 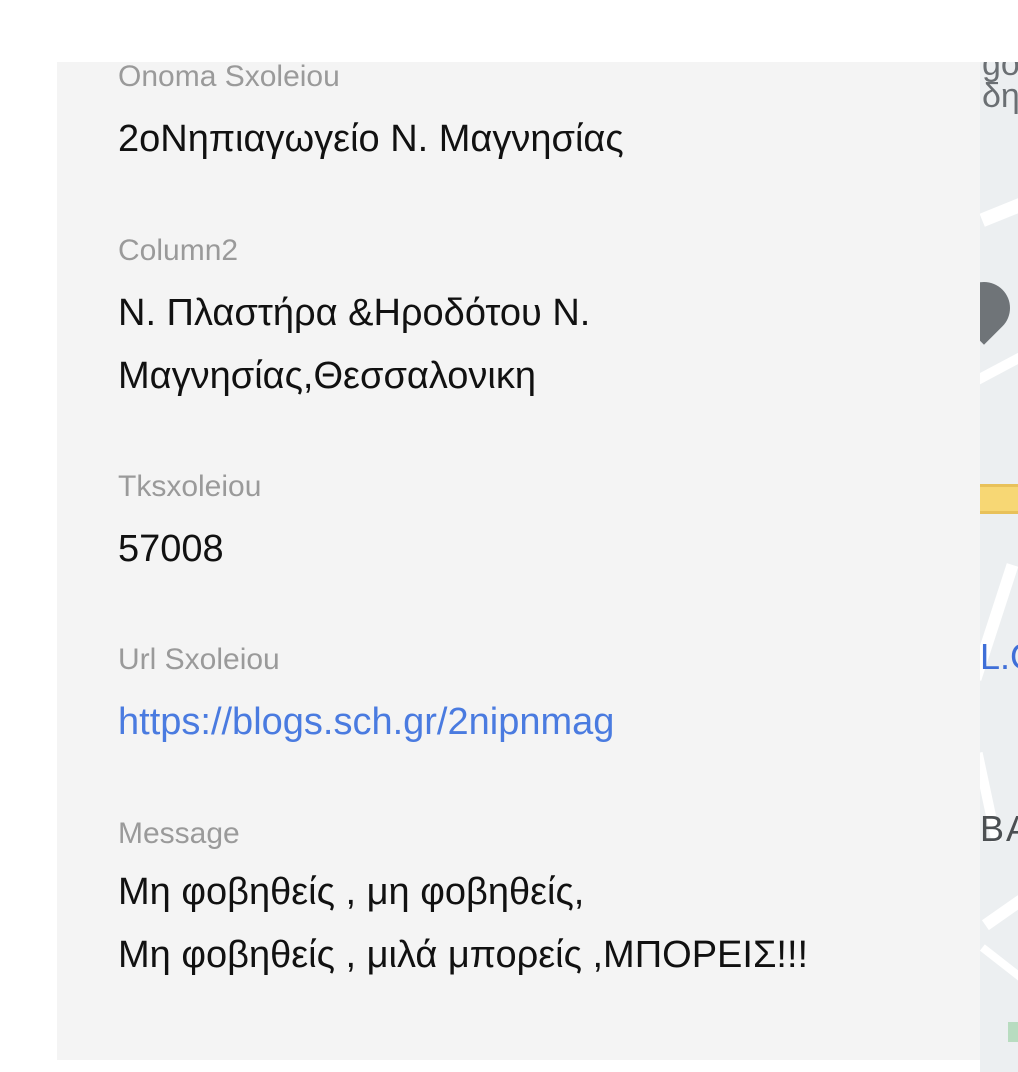 What do you see at coordinates (999, 499) in the screenshot?
I see `map-major-road` at bounding box center [999, 499].